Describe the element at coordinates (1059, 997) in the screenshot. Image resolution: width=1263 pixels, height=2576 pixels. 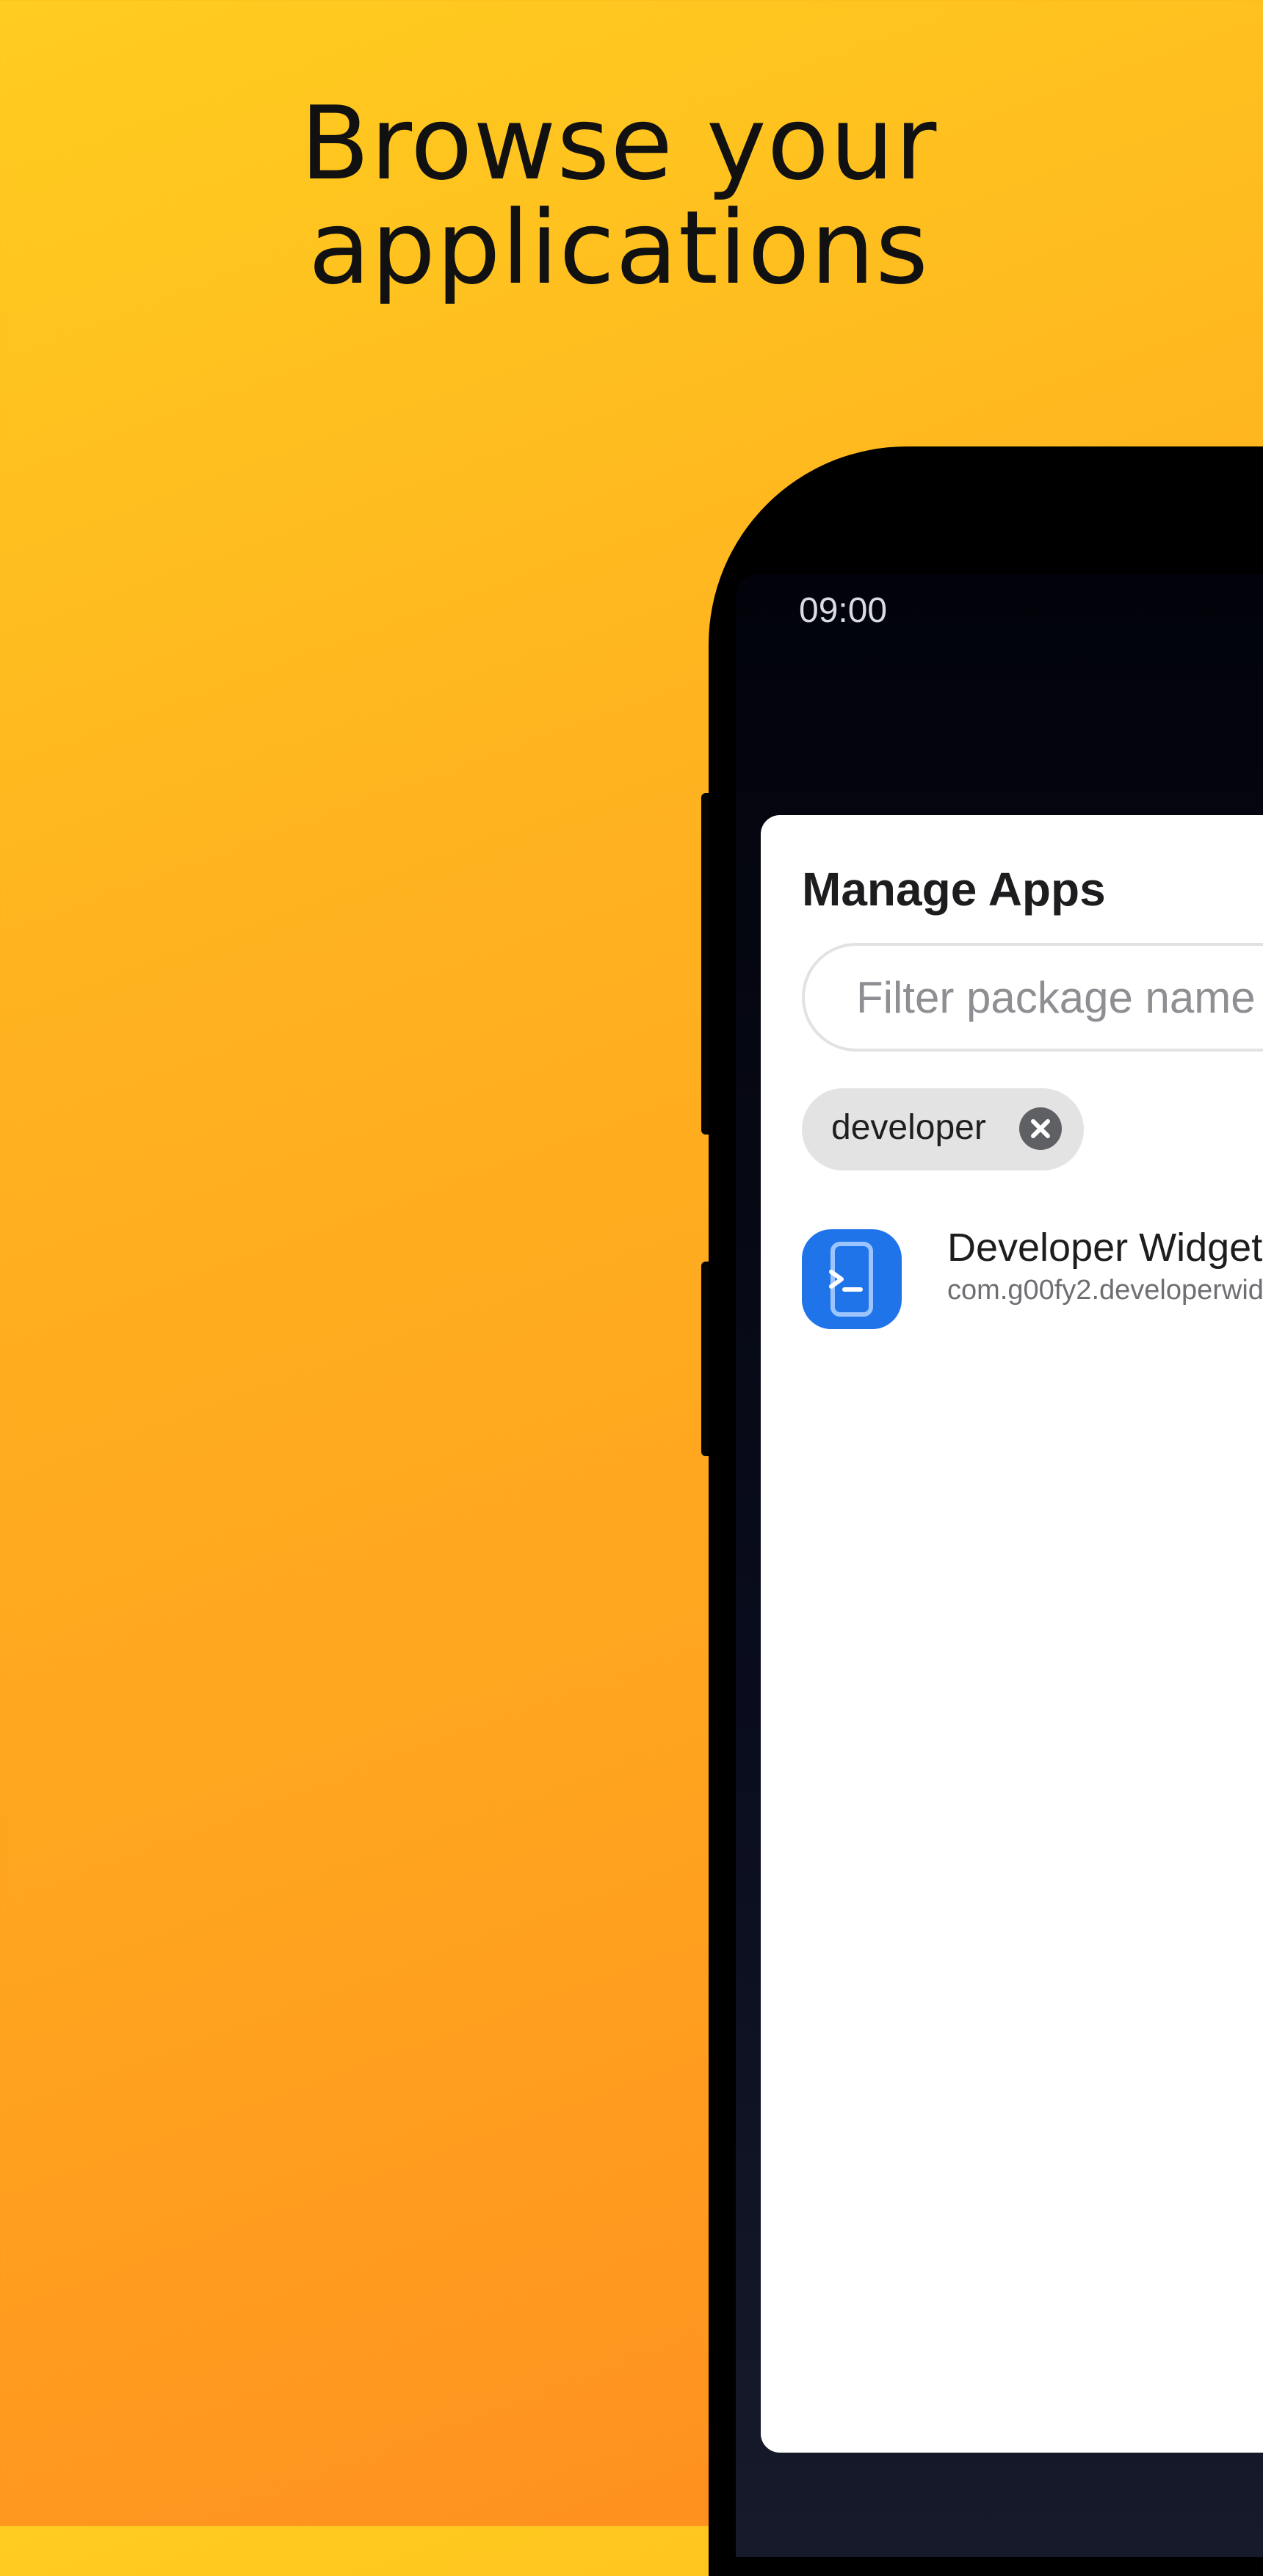
I see `filter-package-input` at that location.